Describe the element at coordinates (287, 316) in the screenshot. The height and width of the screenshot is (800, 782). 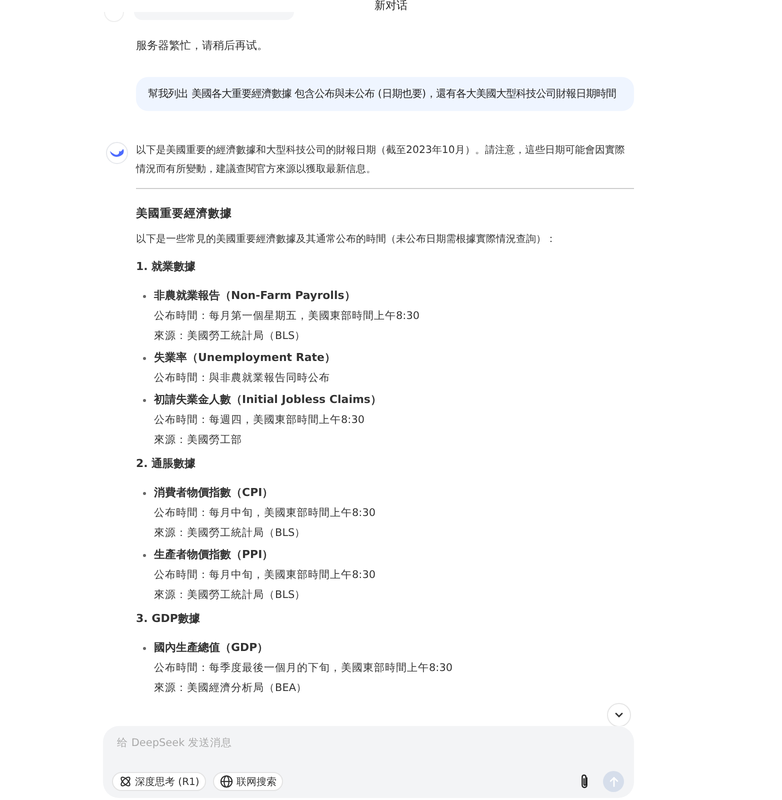
I see `bullet-detail: 公布時間：每月第一個星期五，美國東部時間上午8:30` at that location.